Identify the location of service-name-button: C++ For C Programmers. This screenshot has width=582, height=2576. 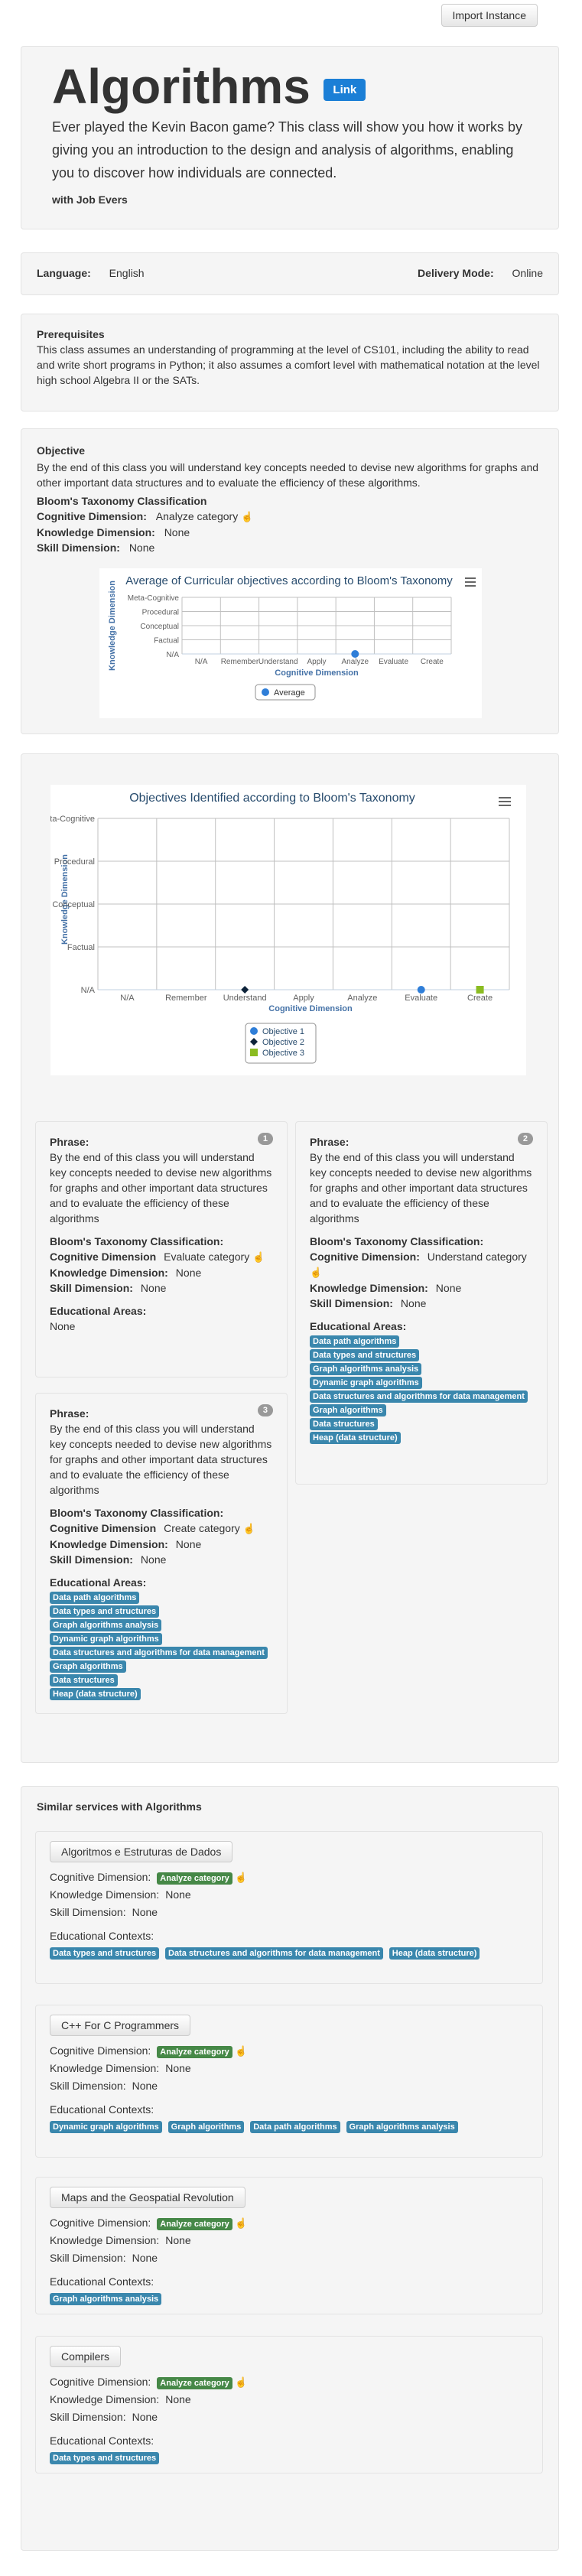
(121, 2025).